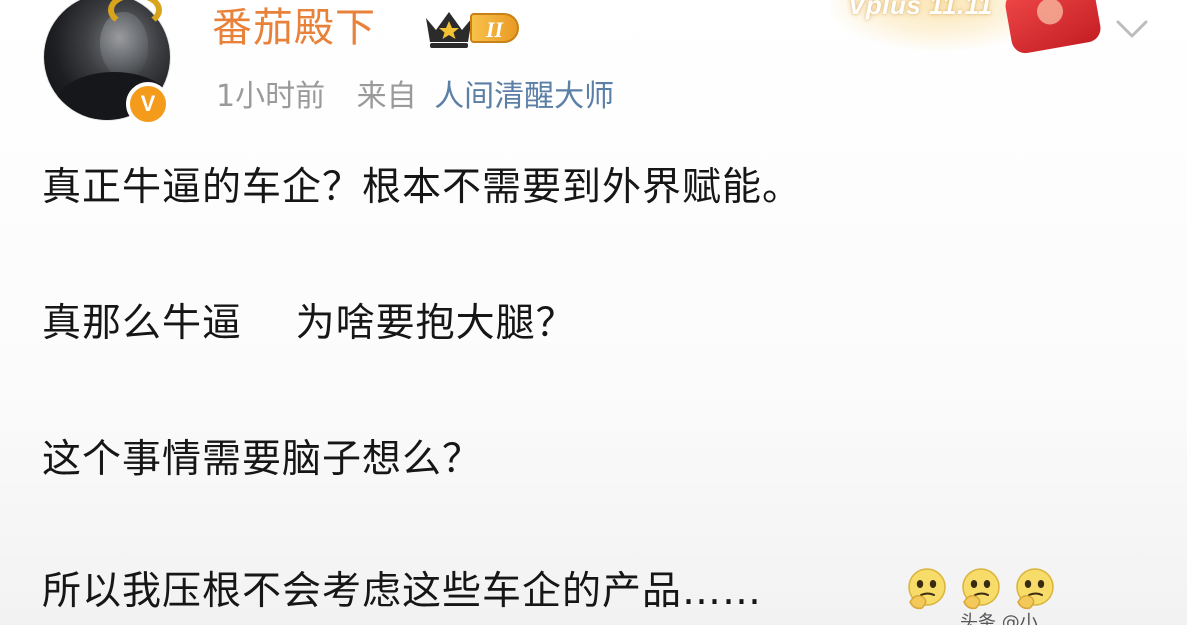  What do you see at coordinates (495, 28) in the screenshot?
I see `level-label: II` at bounding box center [495, 28].